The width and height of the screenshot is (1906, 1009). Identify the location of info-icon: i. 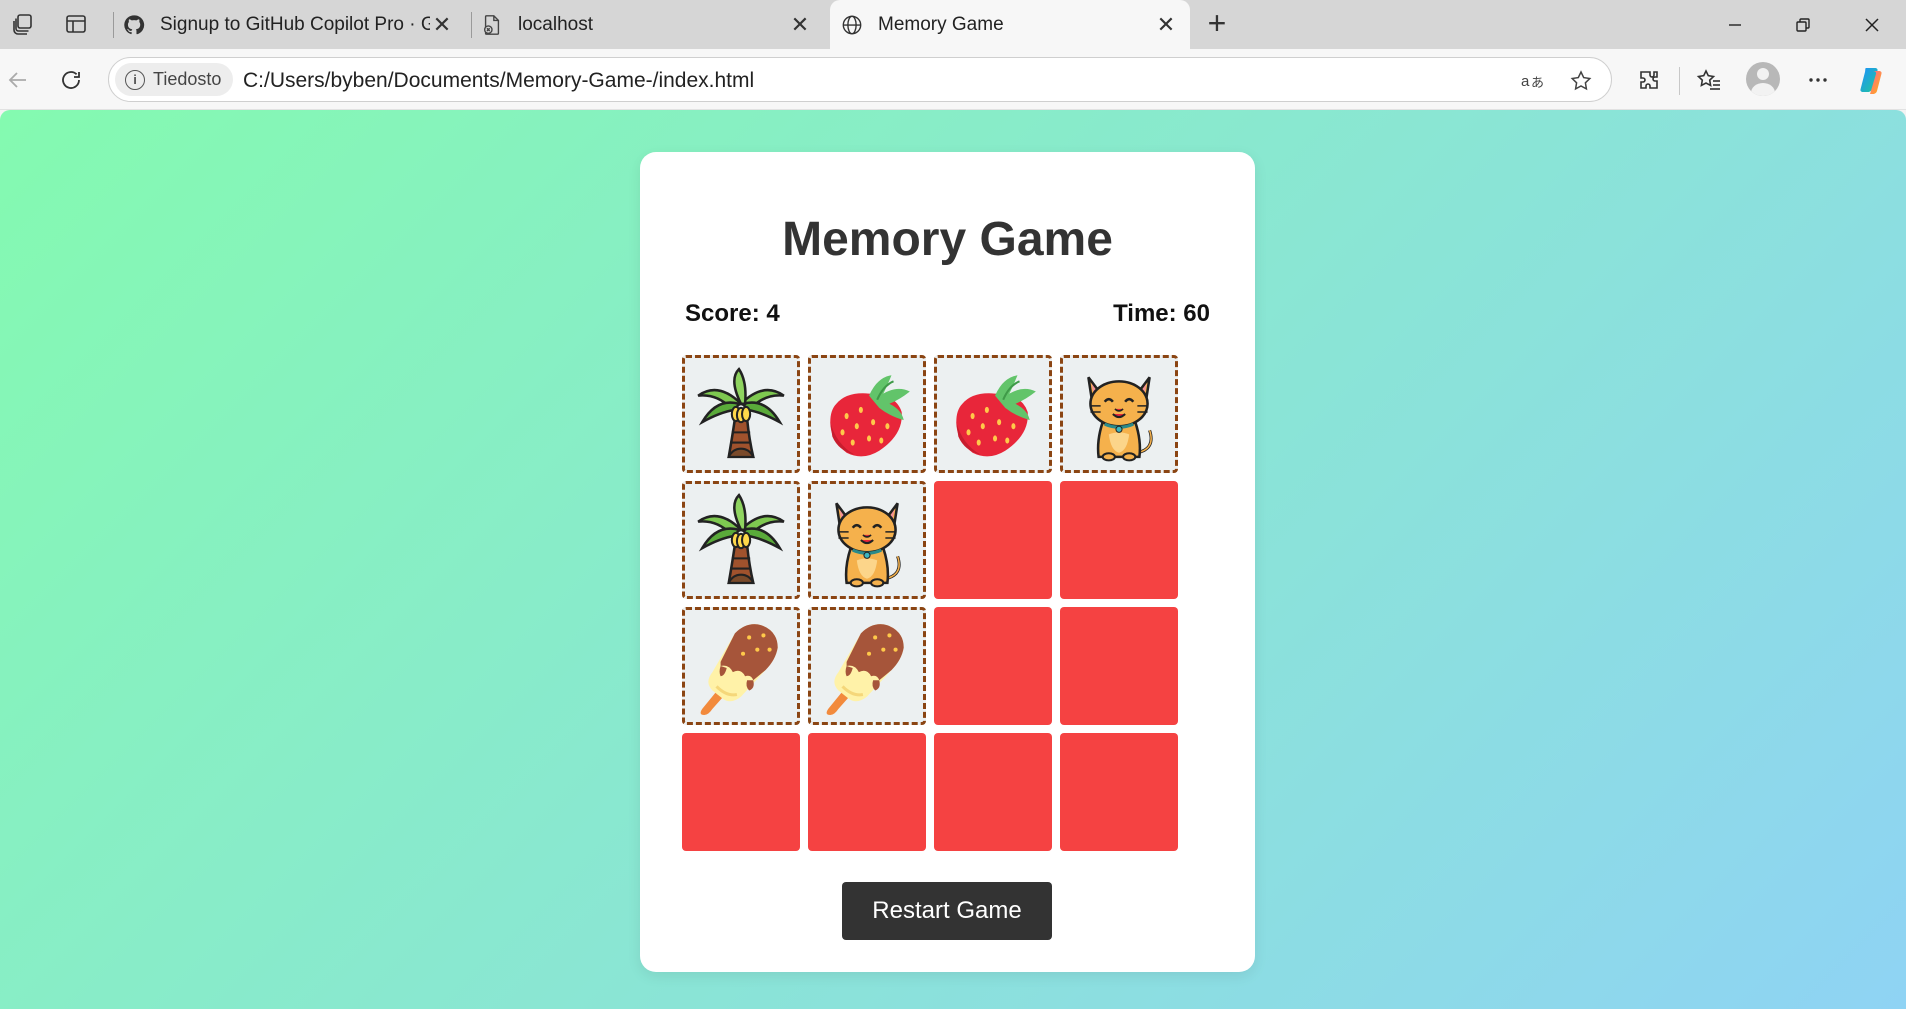
(135, 79).